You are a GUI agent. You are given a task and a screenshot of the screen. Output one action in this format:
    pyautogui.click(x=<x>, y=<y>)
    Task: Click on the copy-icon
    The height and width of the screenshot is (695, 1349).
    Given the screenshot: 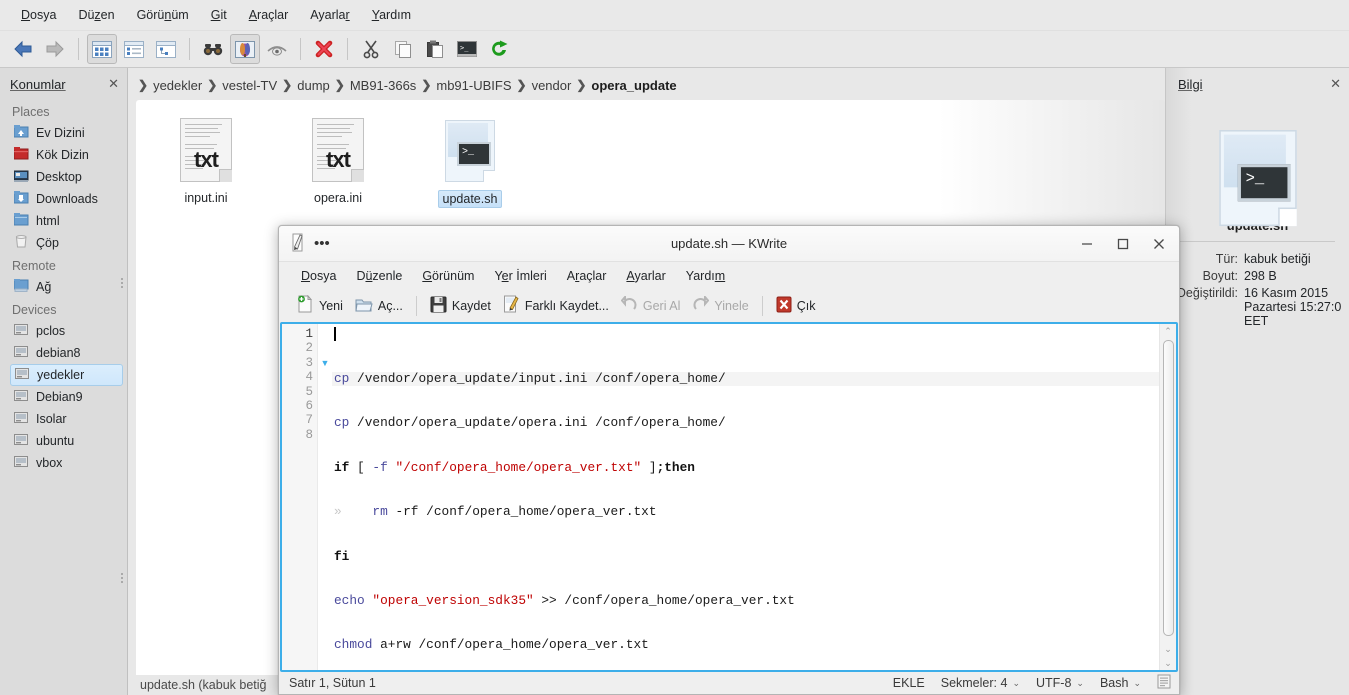 What is the action you would take?
    pyautogui.click(x=403, y=49)
    